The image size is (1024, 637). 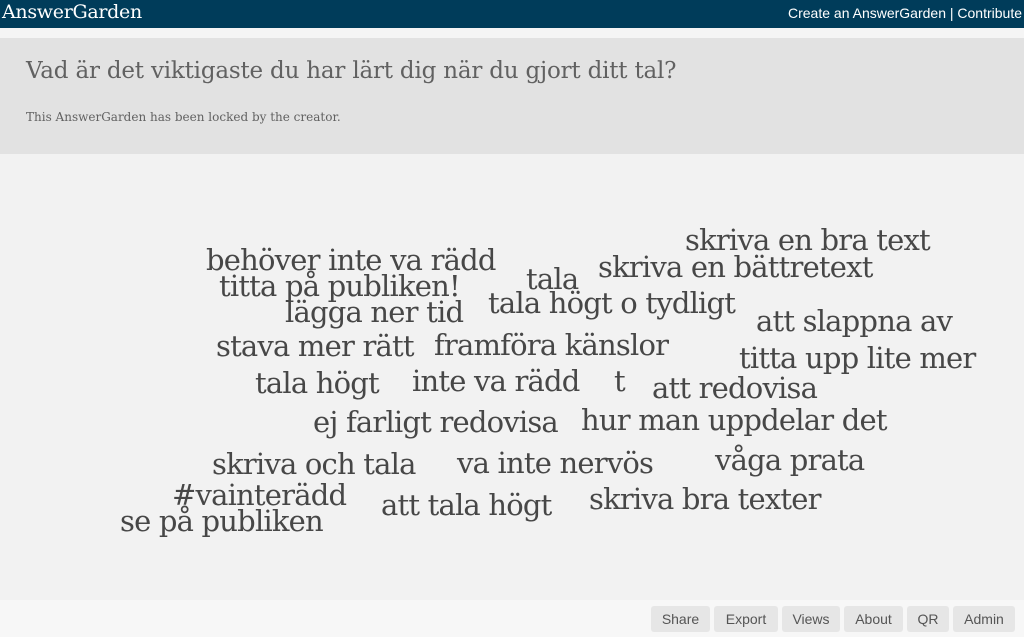 What do you see at coordinates (317, 383) in the screenshot?
I see `answer-word: tala högt` at bounding box center [317, 383].